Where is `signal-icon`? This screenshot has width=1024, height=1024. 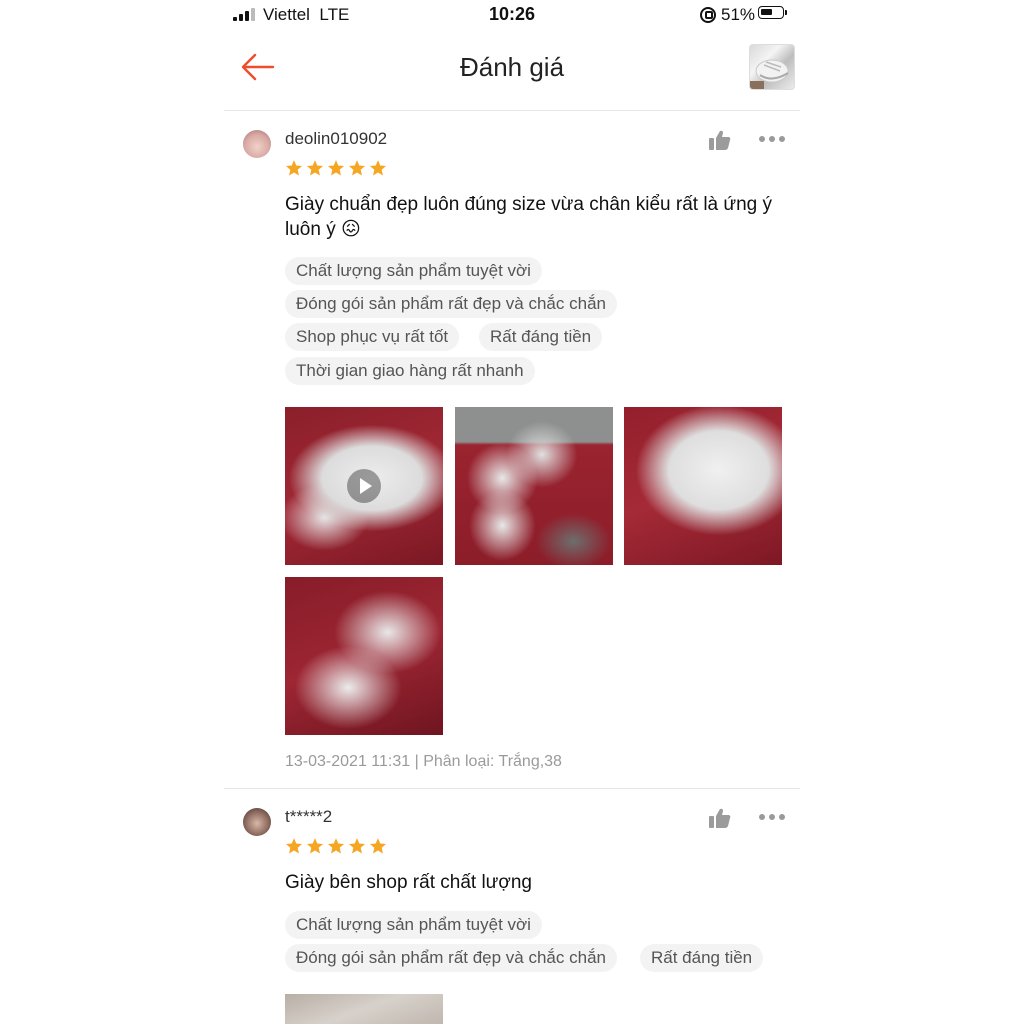
signal-icon is located at coordinates (245, 14).